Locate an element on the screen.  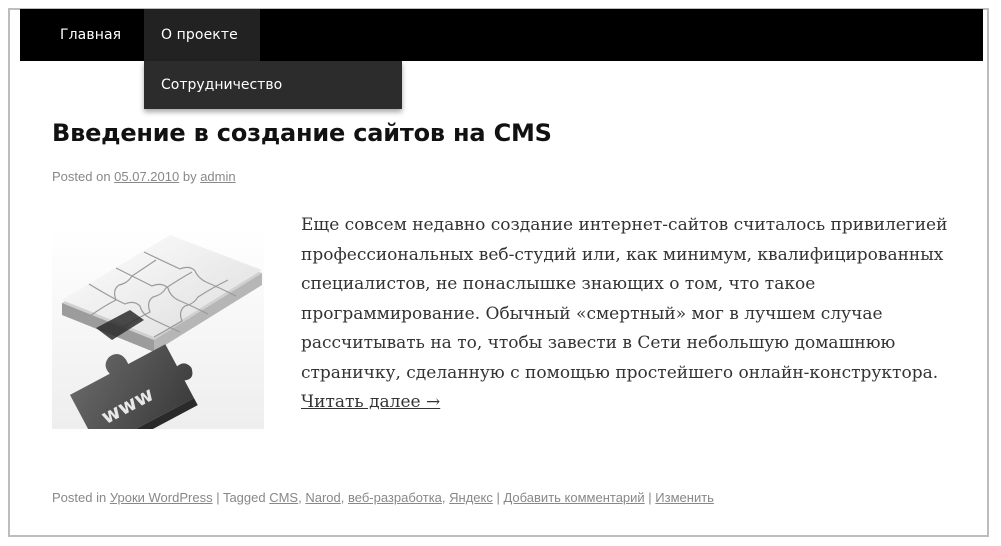
edit-link: Изменить is located at coordinates (684, 497).